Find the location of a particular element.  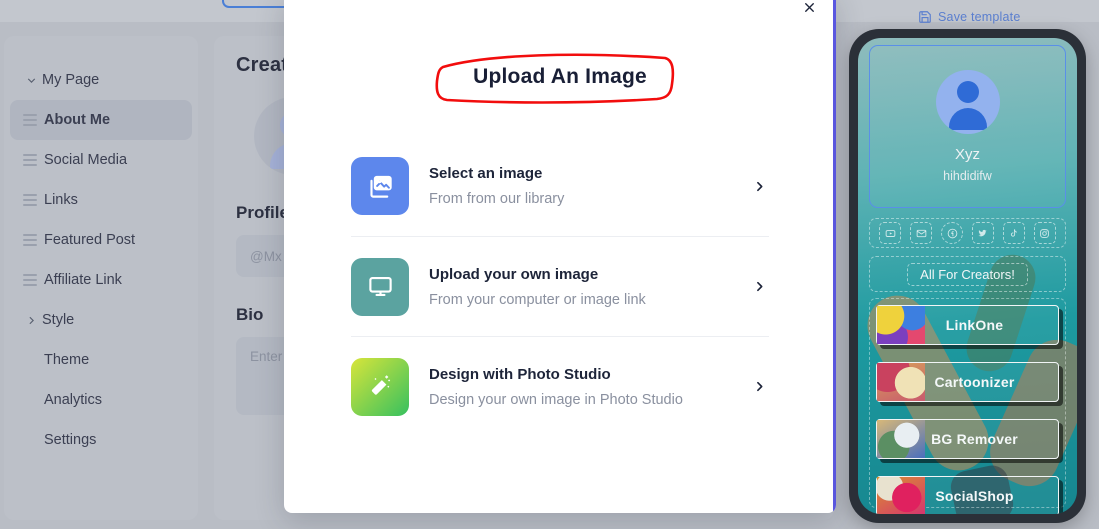

sidebar-item-featured-post: Featured Post is located at coordinates (101, 240).